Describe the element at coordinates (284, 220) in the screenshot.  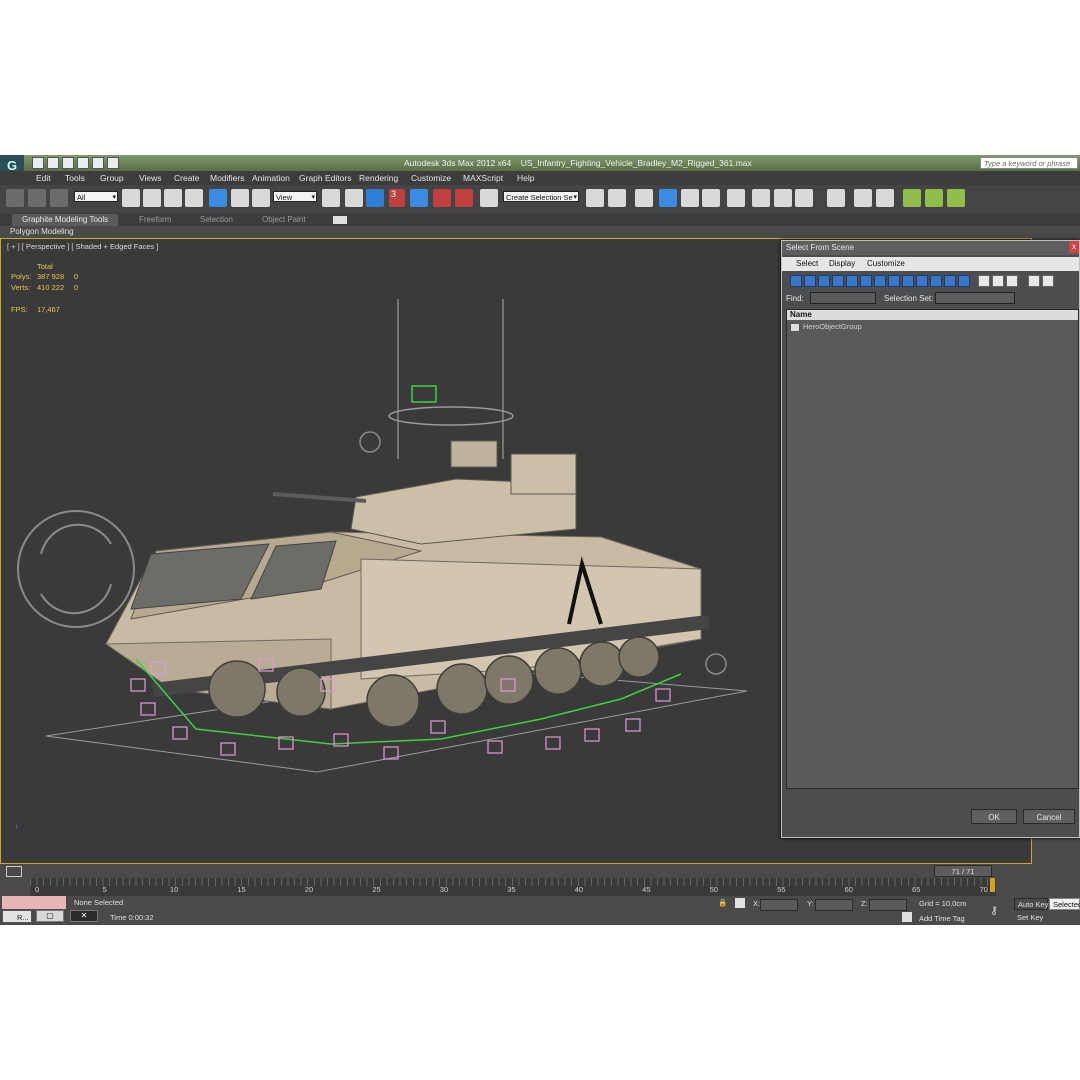
I see `tab-object-paint: Object Paint` at that location.